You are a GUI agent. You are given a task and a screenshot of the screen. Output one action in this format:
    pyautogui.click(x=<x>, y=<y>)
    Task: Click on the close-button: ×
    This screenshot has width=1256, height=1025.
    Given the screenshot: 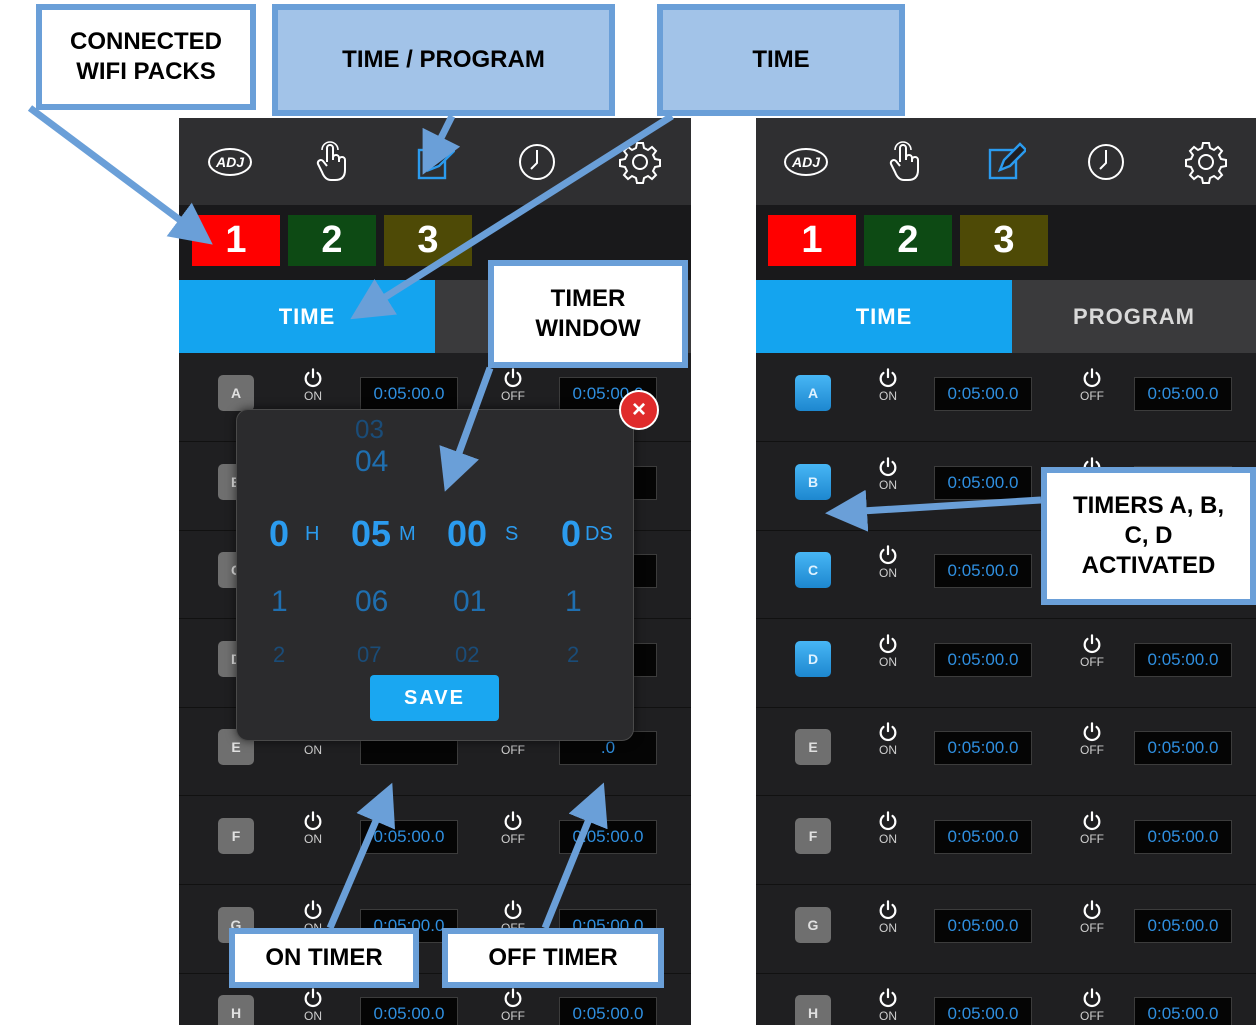 What is the action you would take?
    pyautogui.click(x=639, y=410)
    